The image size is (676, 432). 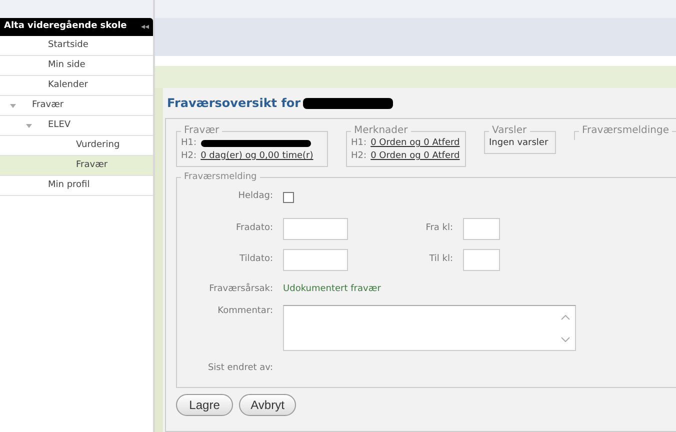 I want to click on panel-title: Fraværsoversikt for, so click(x=234, y=103).